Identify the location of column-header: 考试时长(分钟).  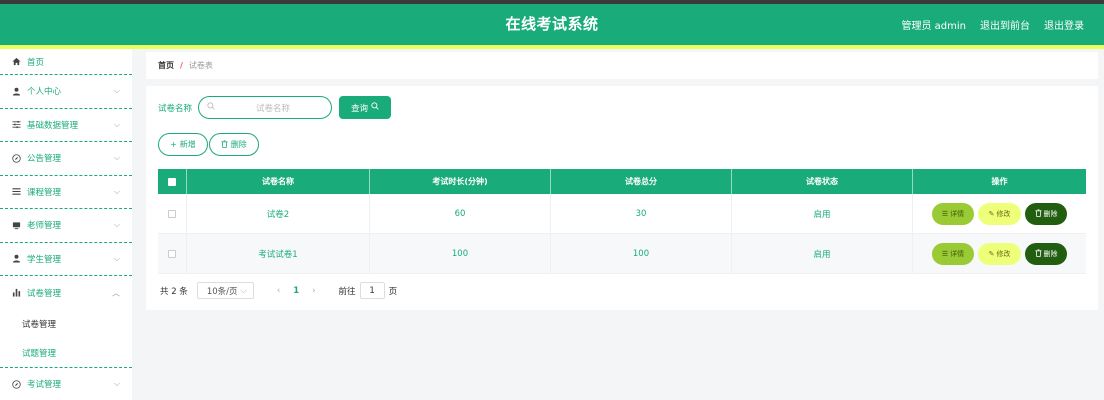
(460, 181).